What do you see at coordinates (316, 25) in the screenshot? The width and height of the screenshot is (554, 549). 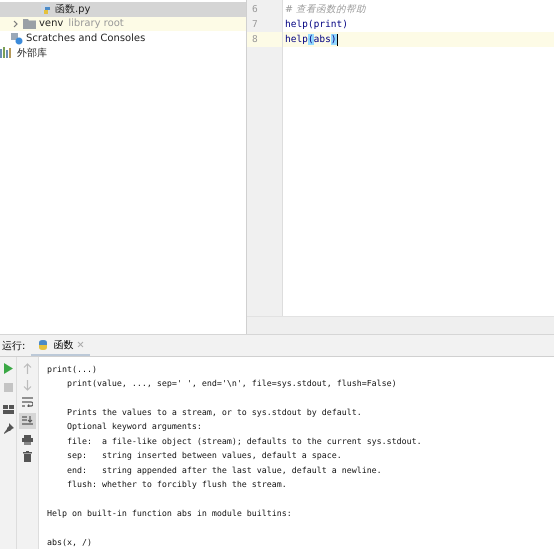 I see `code-line: help(print)` at bounding box center [316, 25].